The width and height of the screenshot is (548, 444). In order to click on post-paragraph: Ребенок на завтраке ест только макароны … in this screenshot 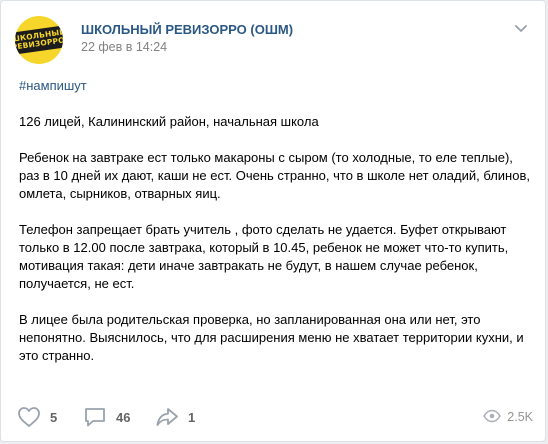, I will do `click(274, 175)`.